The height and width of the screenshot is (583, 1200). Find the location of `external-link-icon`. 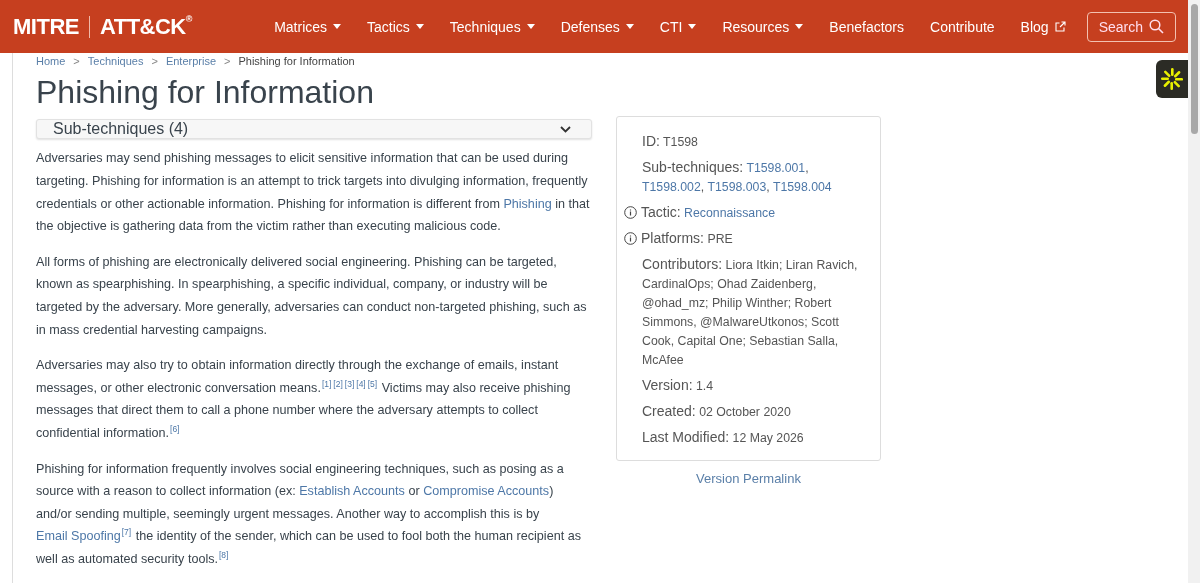

external-link-icon is located at coordinates (1060, 26).